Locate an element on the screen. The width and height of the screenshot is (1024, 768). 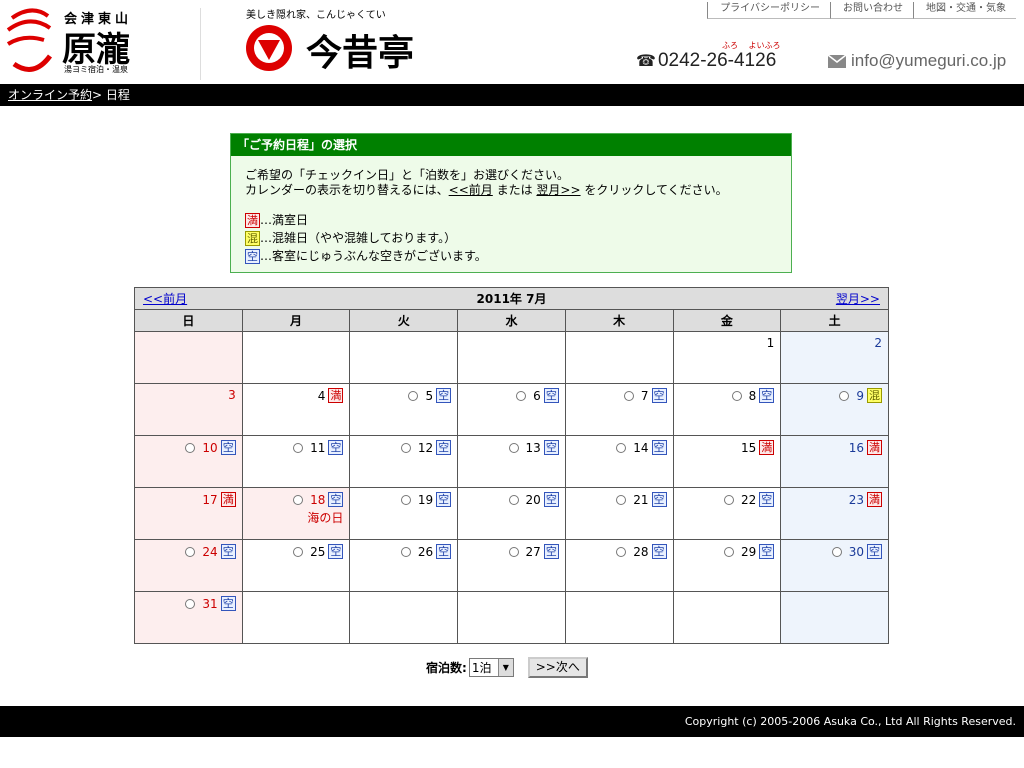
calendar-day-cell: 13 空 is located at coordinates (511, 461).